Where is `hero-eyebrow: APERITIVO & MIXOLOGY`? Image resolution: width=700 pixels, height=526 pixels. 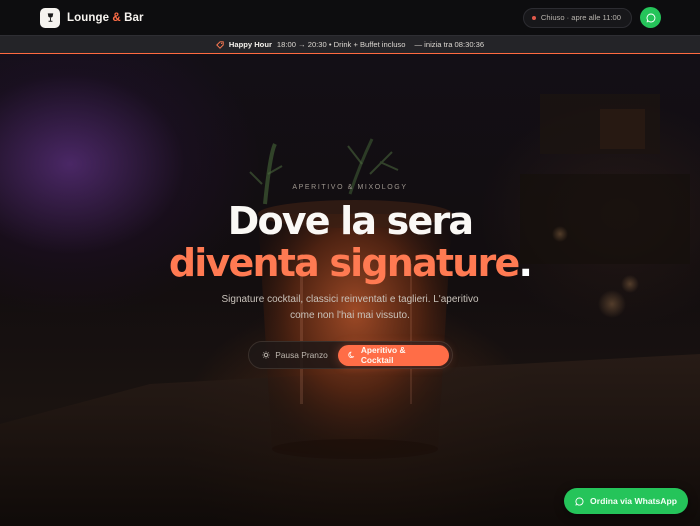 hero-eyebrow: APERITIVO & MIXOLOGY is located at coordinates (350, 187).